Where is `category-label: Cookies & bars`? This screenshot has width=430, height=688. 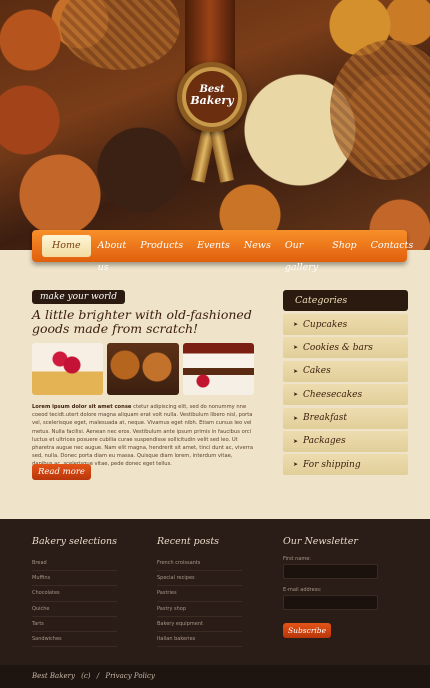 category-label: Cookies & bars is located at coordinates (338, 347).